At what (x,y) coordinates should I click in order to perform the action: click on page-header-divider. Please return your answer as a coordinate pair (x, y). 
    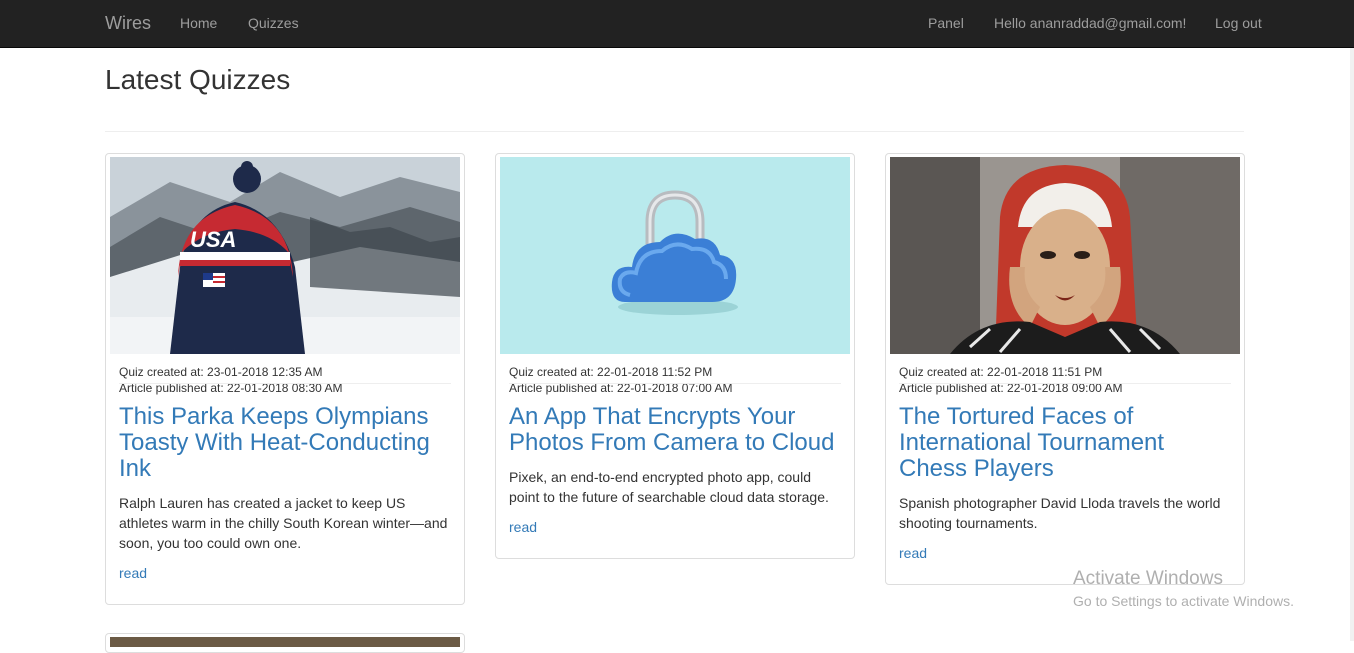
    Looking at the image, I should click on (674, 131).